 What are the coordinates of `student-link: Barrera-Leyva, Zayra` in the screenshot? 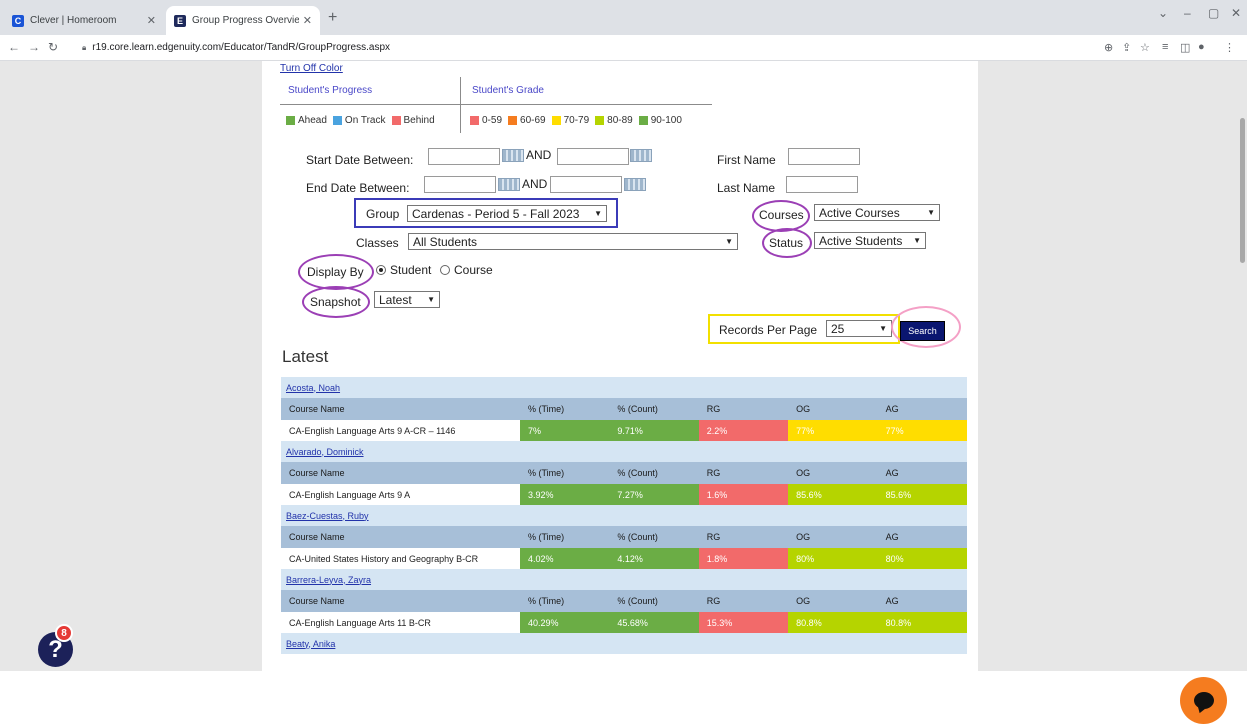 It's located at (328, 580).